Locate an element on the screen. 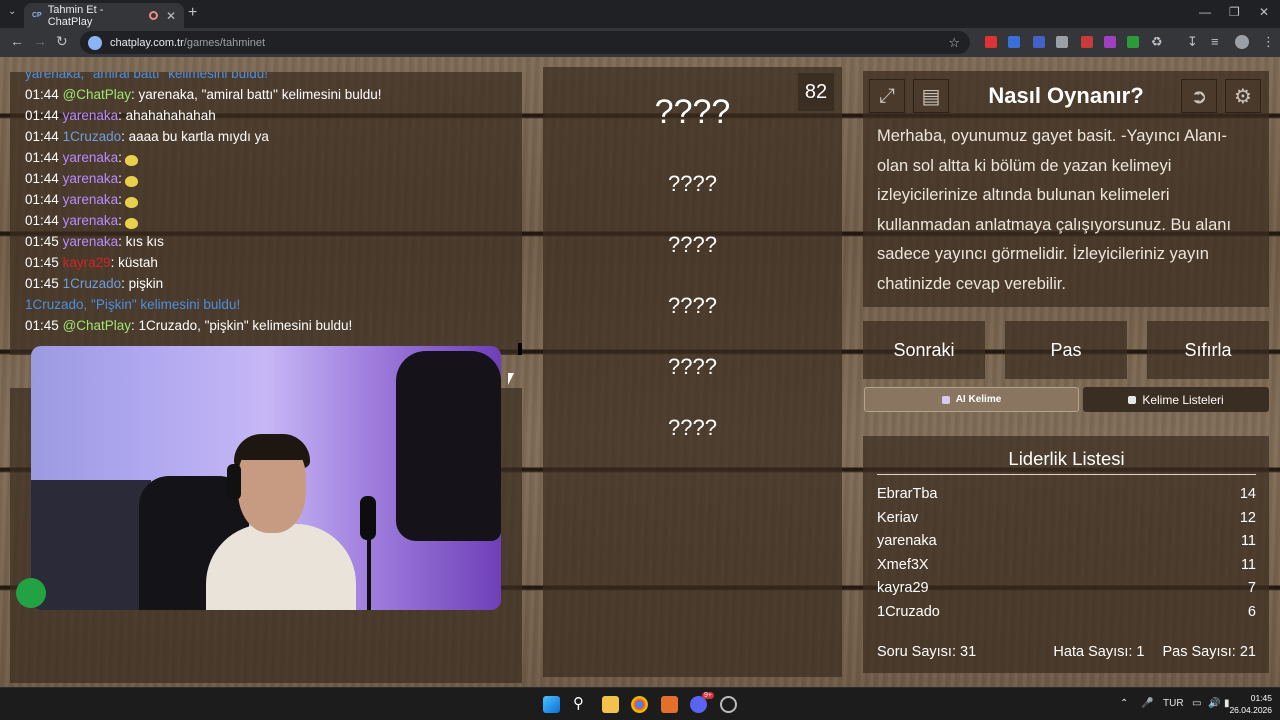 The image size is (1280, 720). reading-list-icon: ≡ is located at coordinates (1215, 41).